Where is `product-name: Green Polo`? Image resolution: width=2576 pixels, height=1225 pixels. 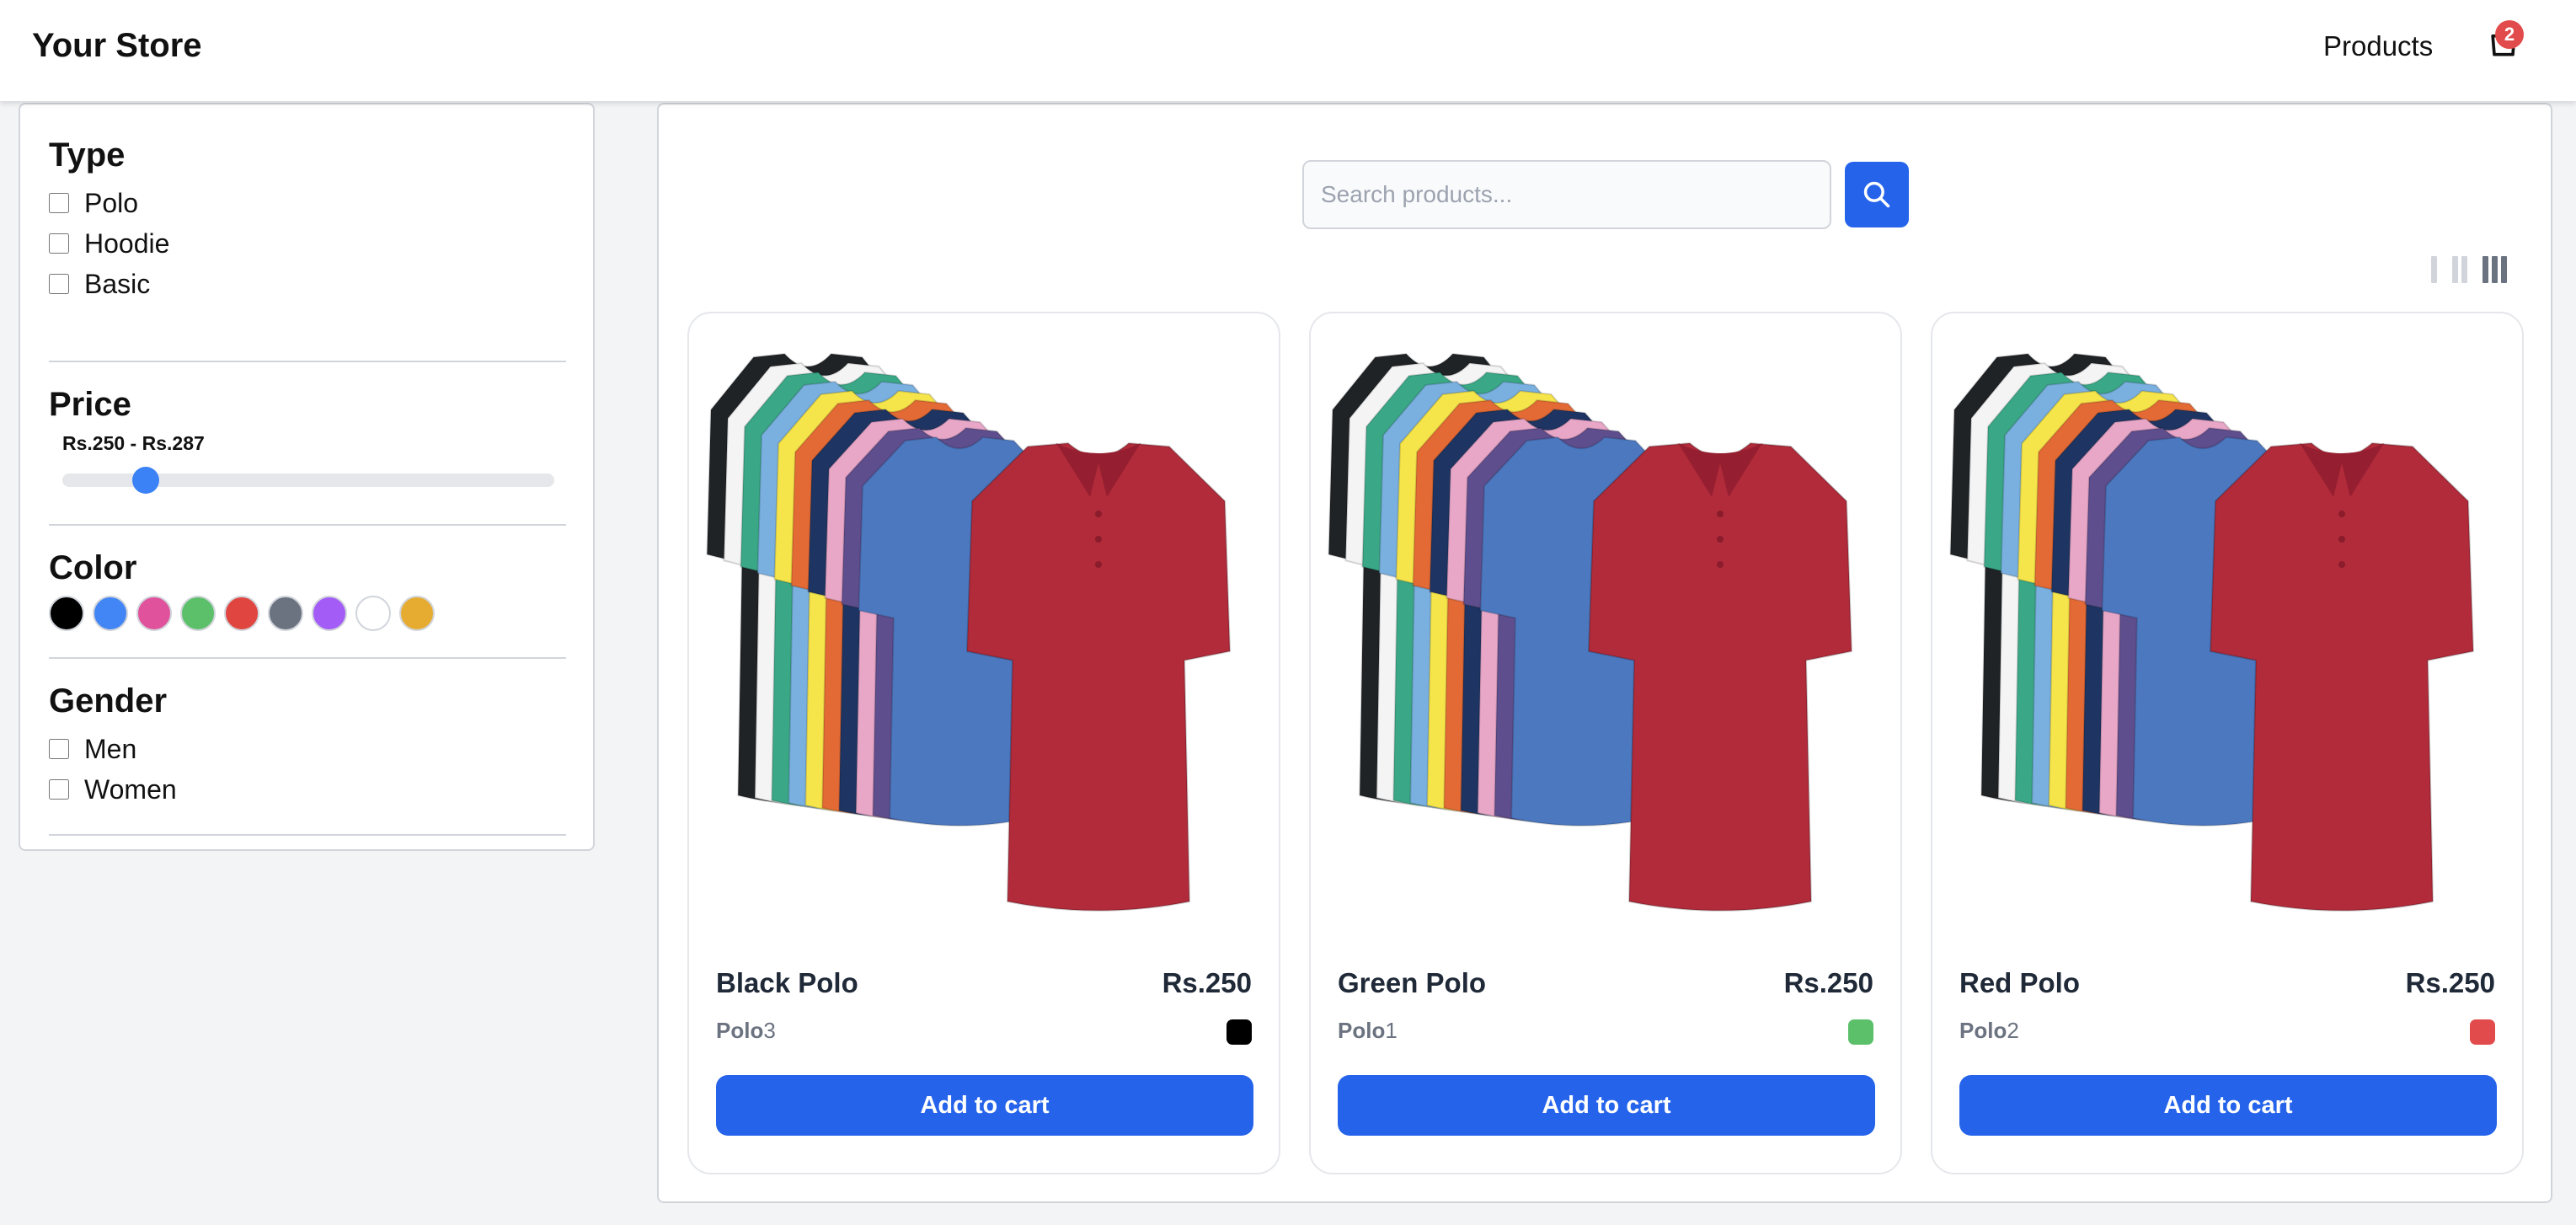
product-name: Green Polo is located at coordinates (1412, 983).